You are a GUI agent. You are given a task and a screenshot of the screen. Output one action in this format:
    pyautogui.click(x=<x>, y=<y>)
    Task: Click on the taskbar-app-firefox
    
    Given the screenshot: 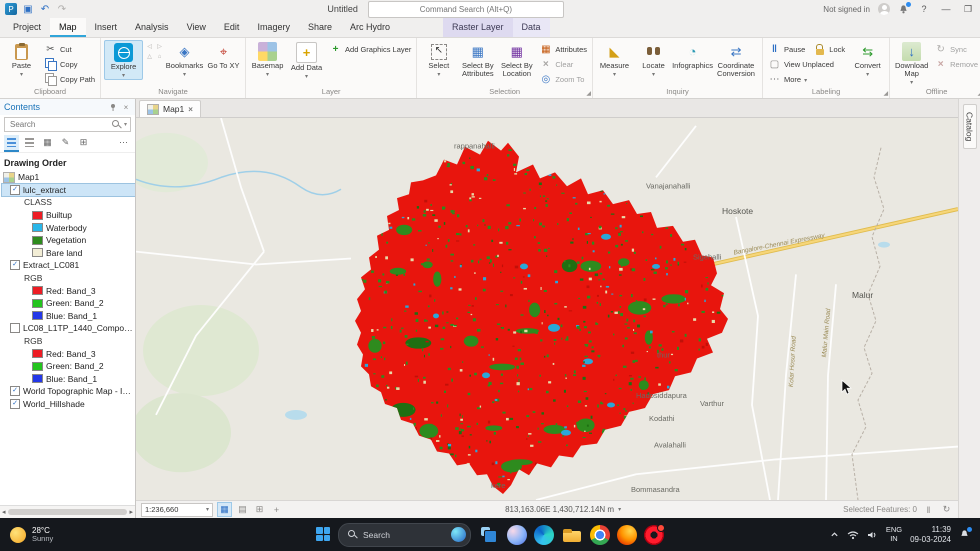 What is the action you would take?
    pyautogui.click(x=627, y=534)
    